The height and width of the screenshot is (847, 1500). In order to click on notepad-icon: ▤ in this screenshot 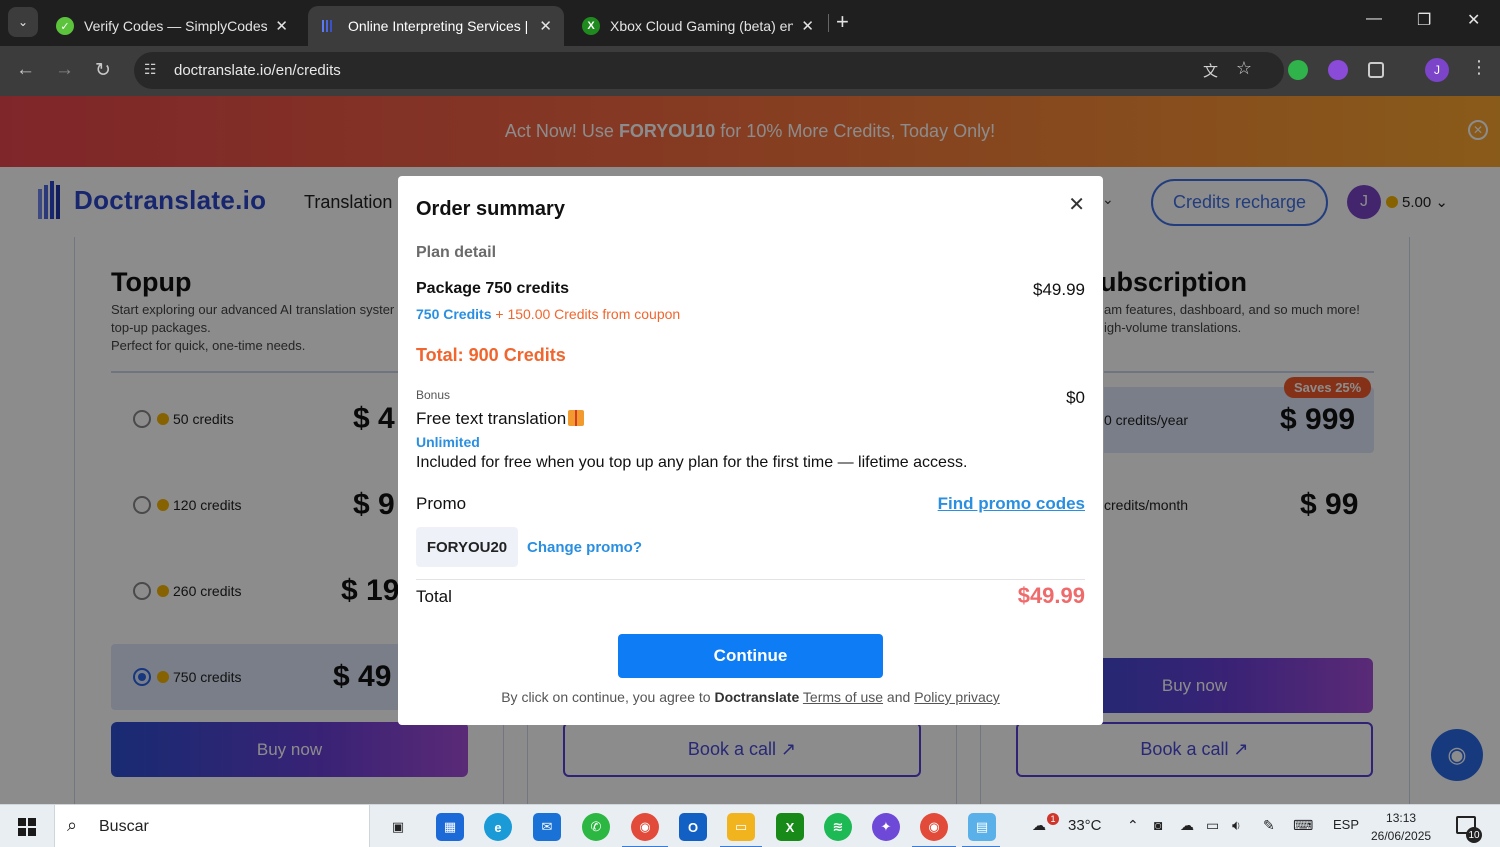, I will do `click(982, 827)`.